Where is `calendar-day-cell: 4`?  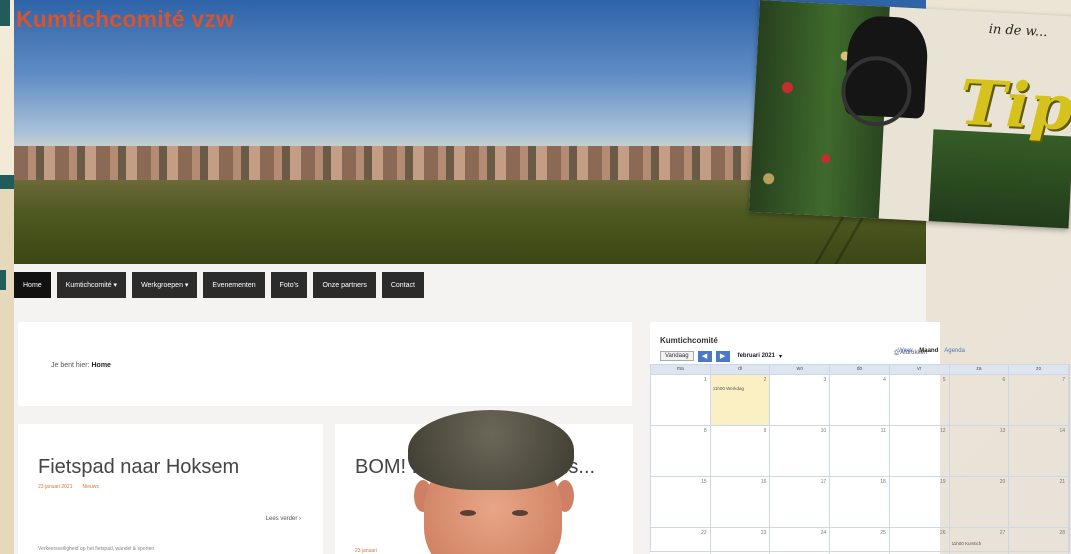 calendar-day-cell: 4 is located at coordinates (860, 400).